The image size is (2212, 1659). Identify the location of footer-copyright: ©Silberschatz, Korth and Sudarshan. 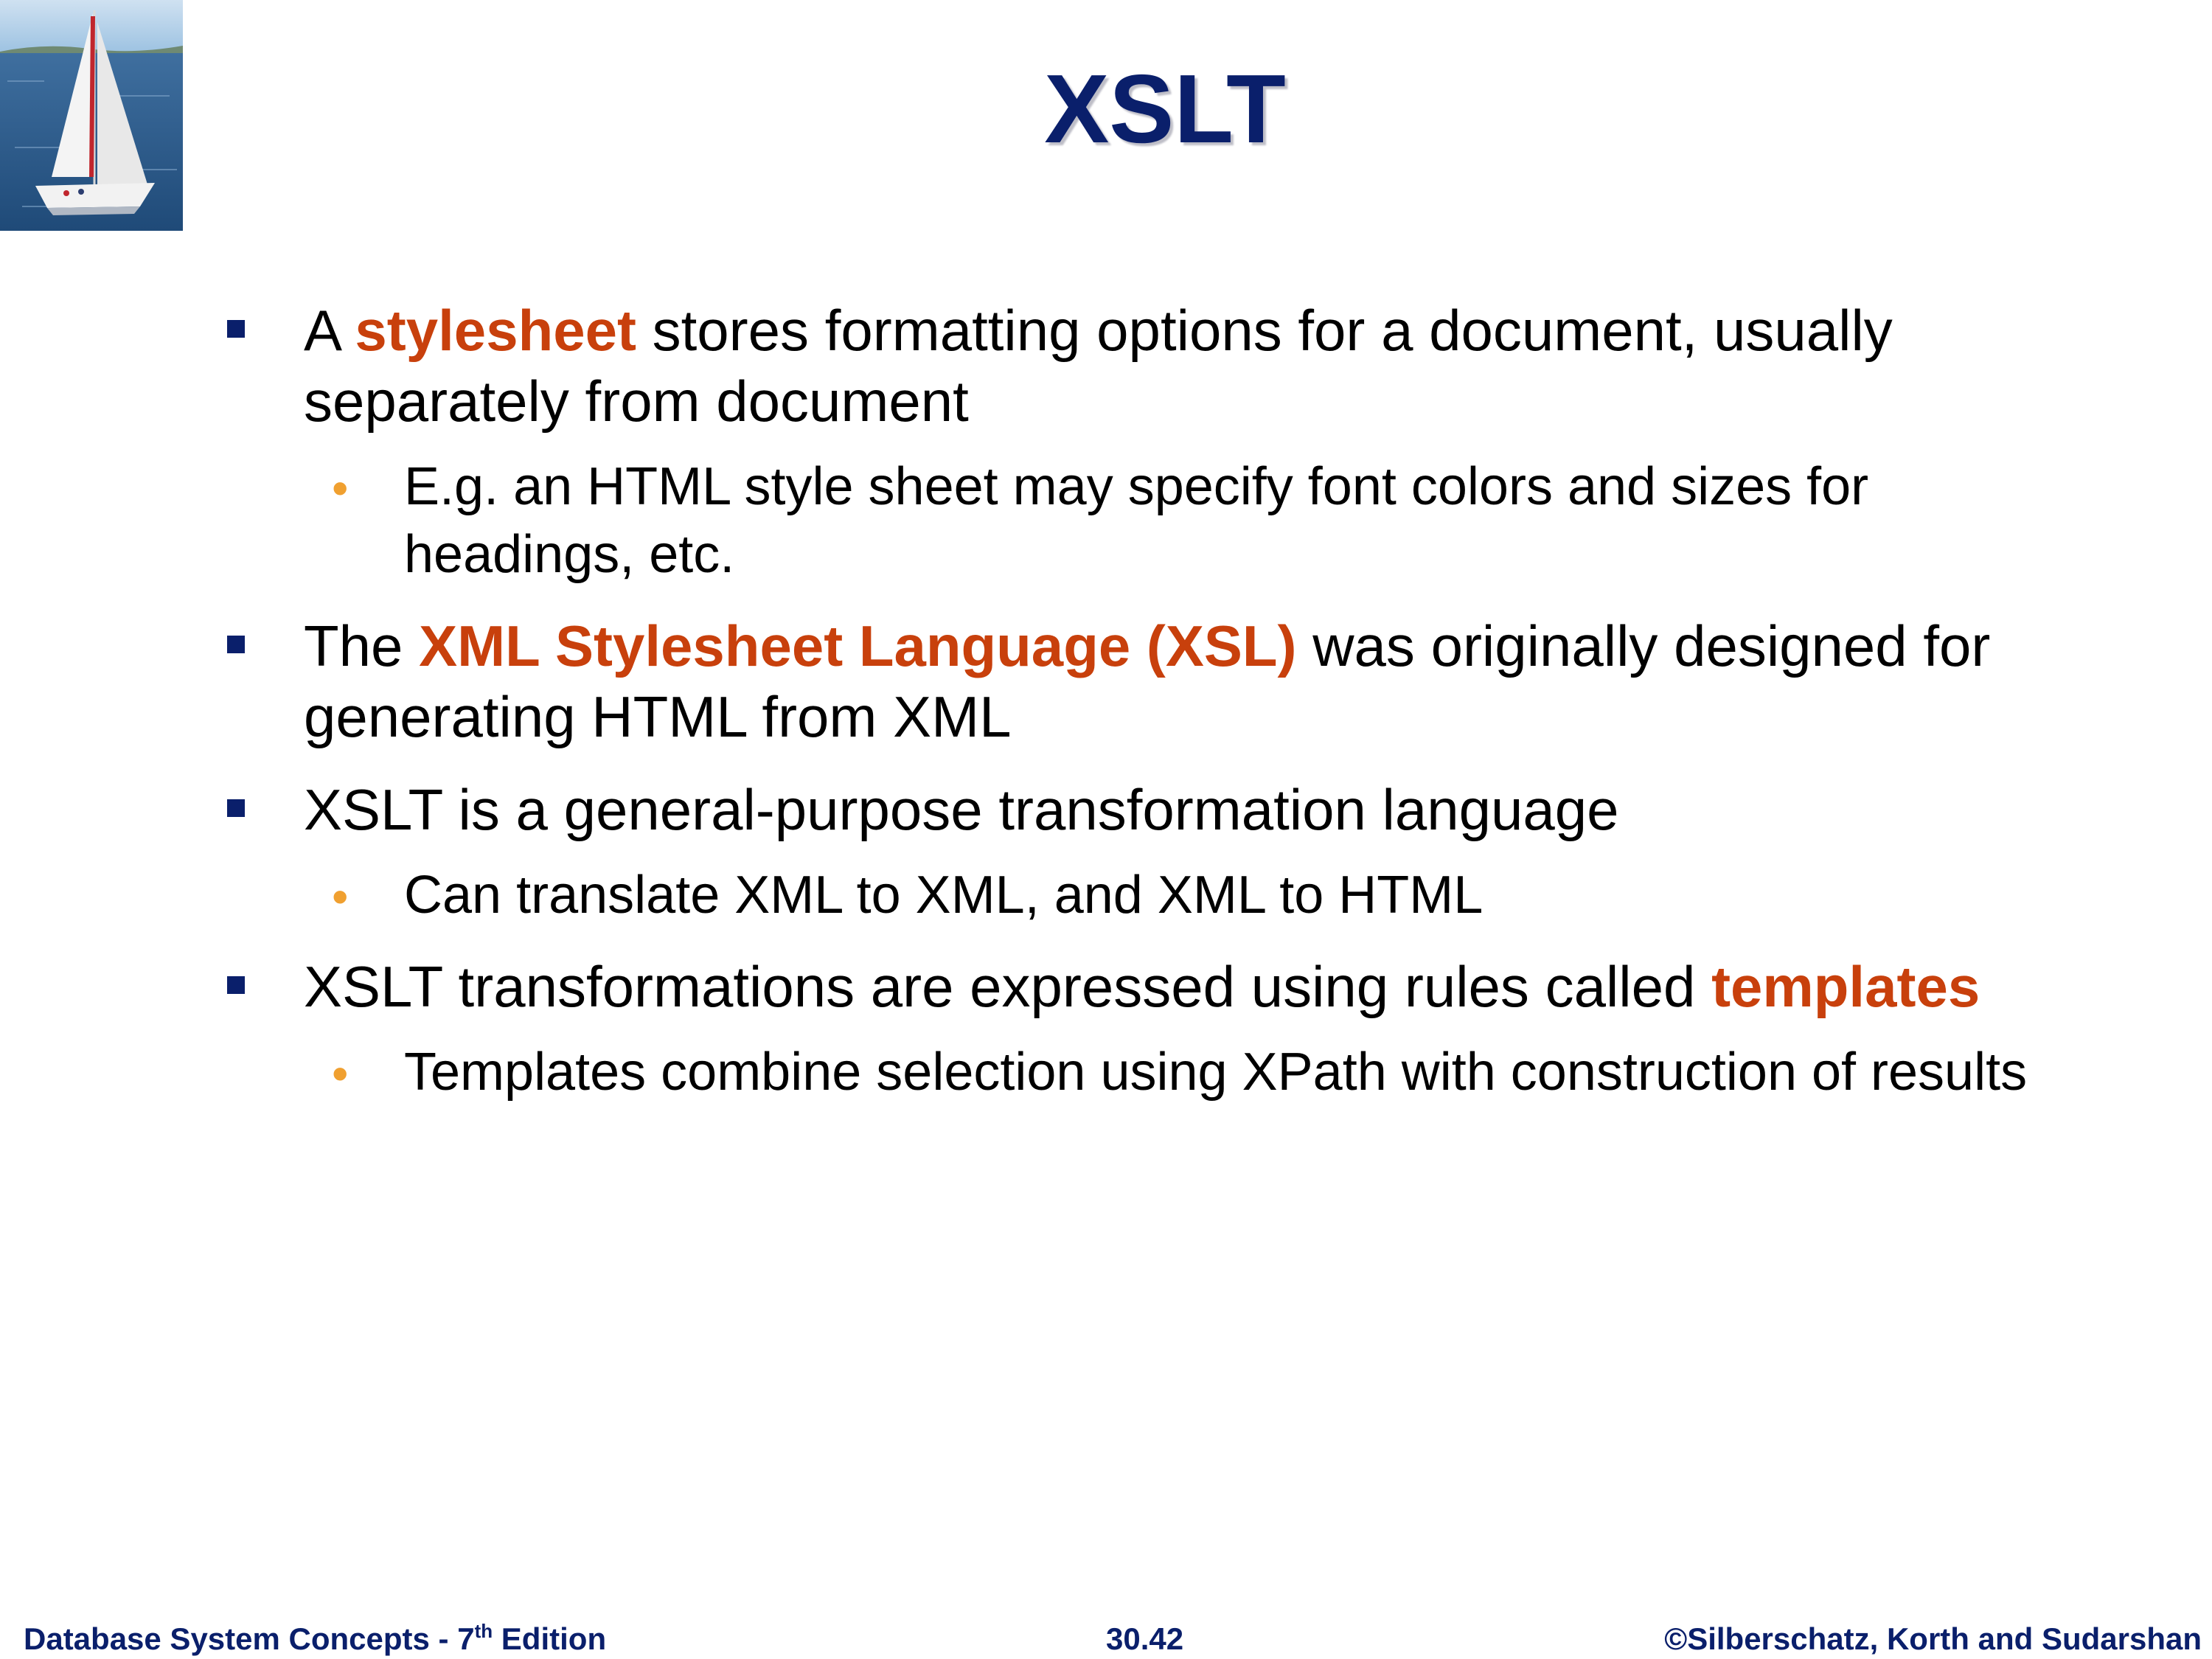
(1933, 1638).